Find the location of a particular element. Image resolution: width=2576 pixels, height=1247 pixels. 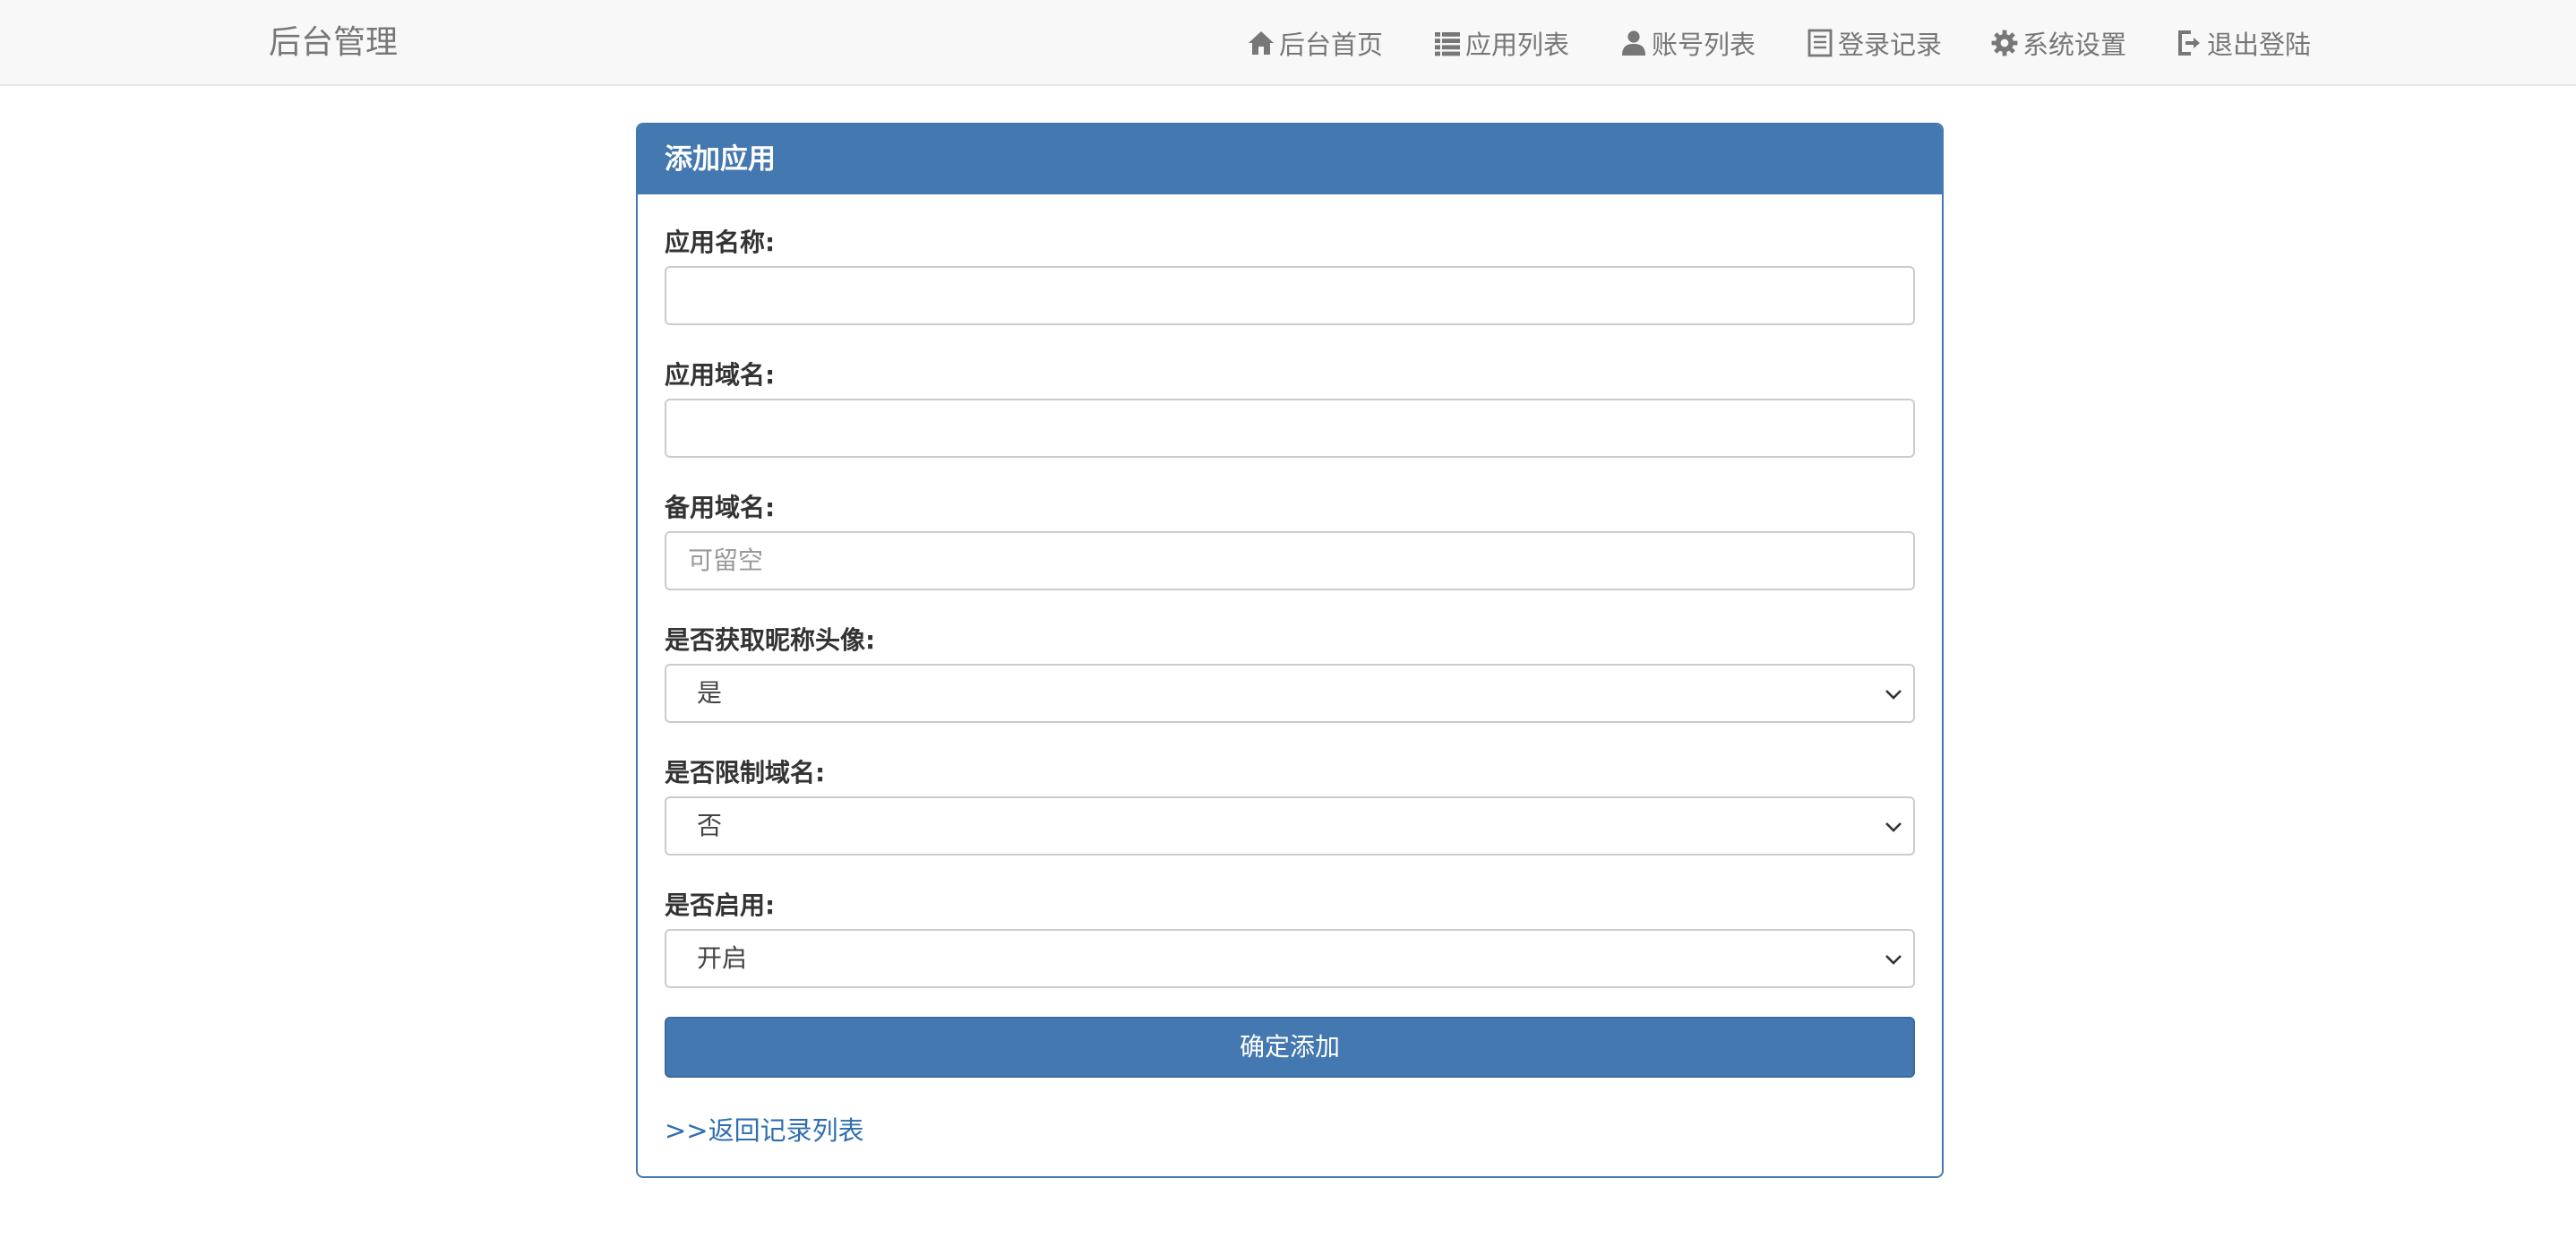

enabled-select: 开启 is located at coordinates (1290, 958).